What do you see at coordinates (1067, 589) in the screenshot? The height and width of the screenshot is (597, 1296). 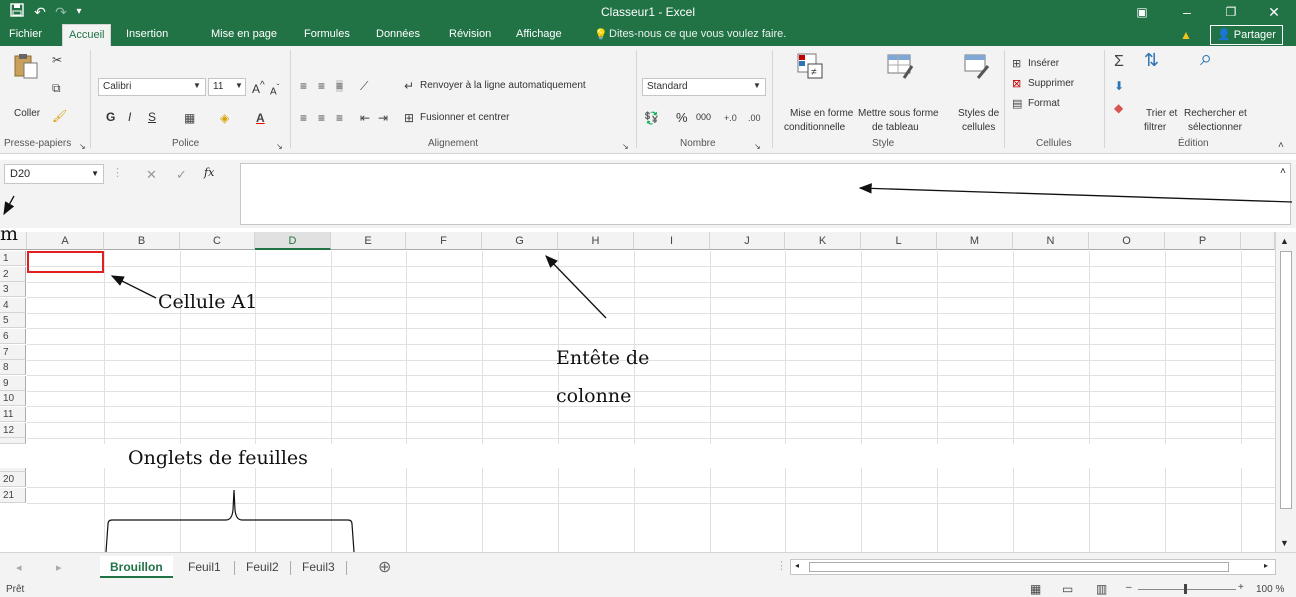 I see `page-layout-view-icon: ▭` at bounding box center [1067, 589].